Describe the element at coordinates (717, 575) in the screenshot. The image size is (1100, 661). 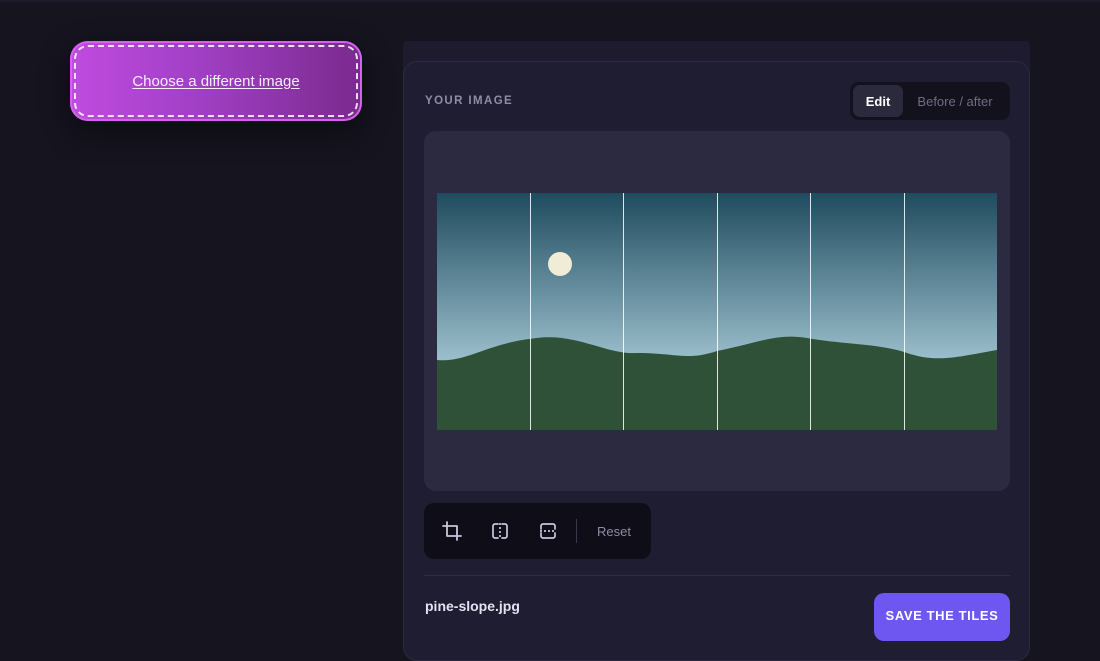
I see `footer-separator` at that location.